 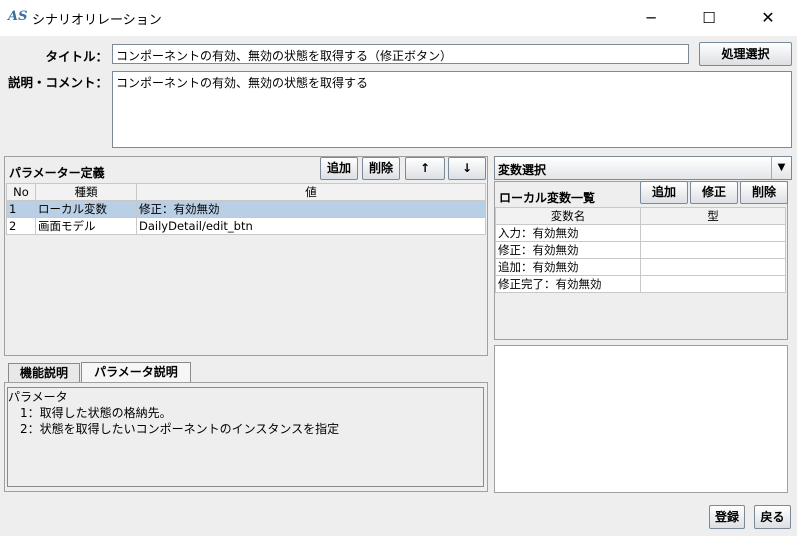 I want to click on var-edit-button: 修正, so click(x=714, y=192).